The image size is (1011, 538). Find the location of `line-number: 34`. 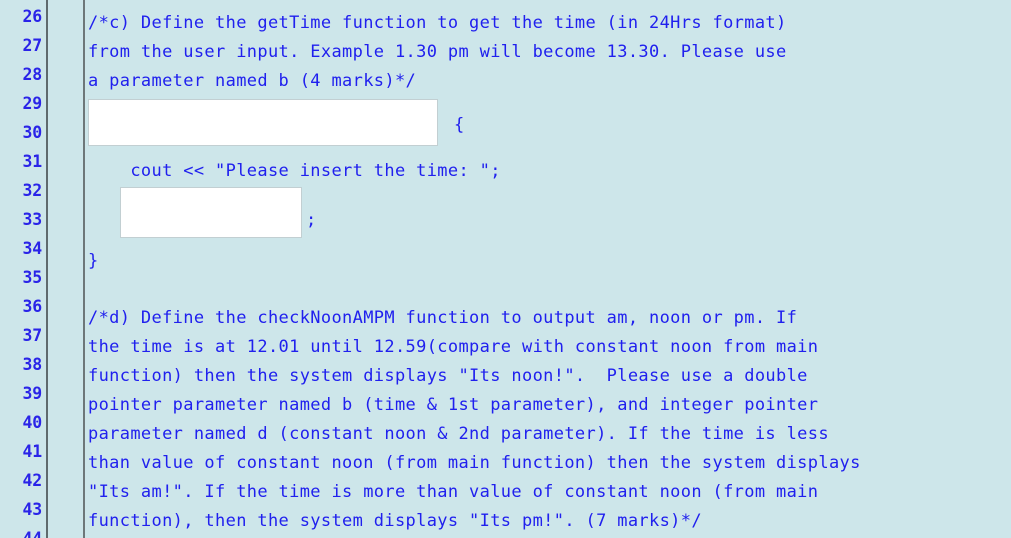

line-number: 34 is located at coordinates (32, 248).